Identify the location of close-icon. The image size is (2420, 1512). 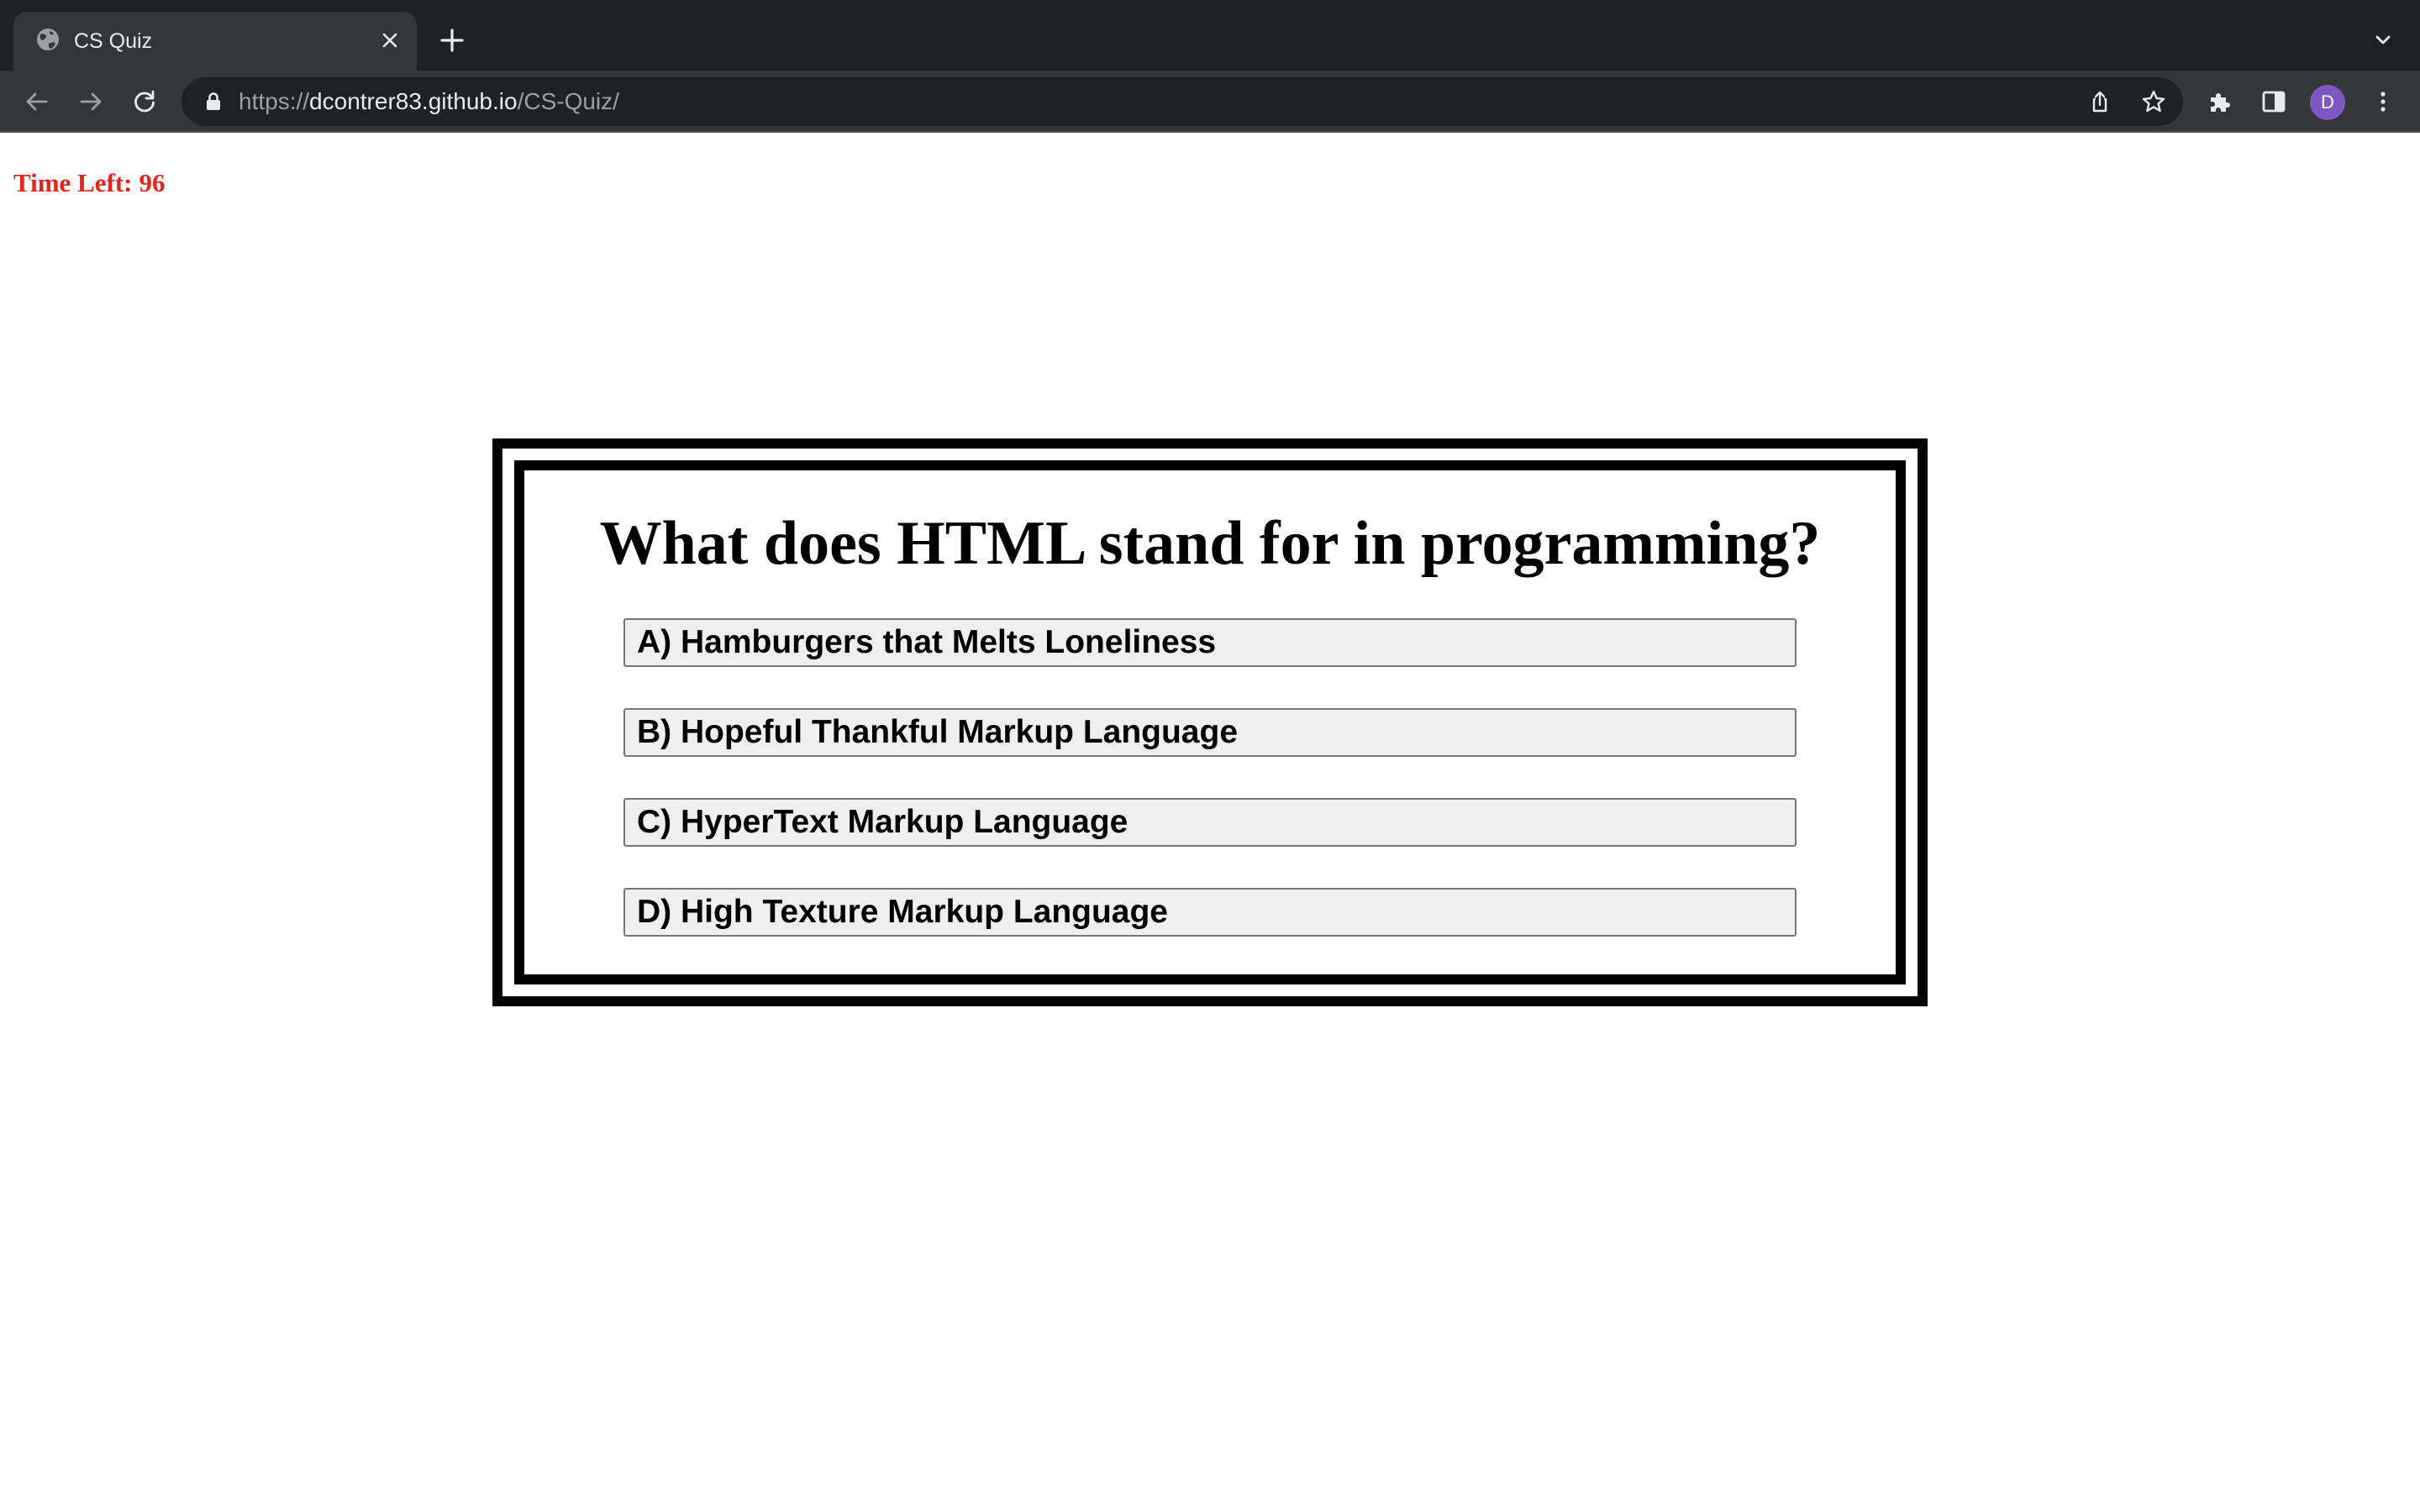
(390, 40).